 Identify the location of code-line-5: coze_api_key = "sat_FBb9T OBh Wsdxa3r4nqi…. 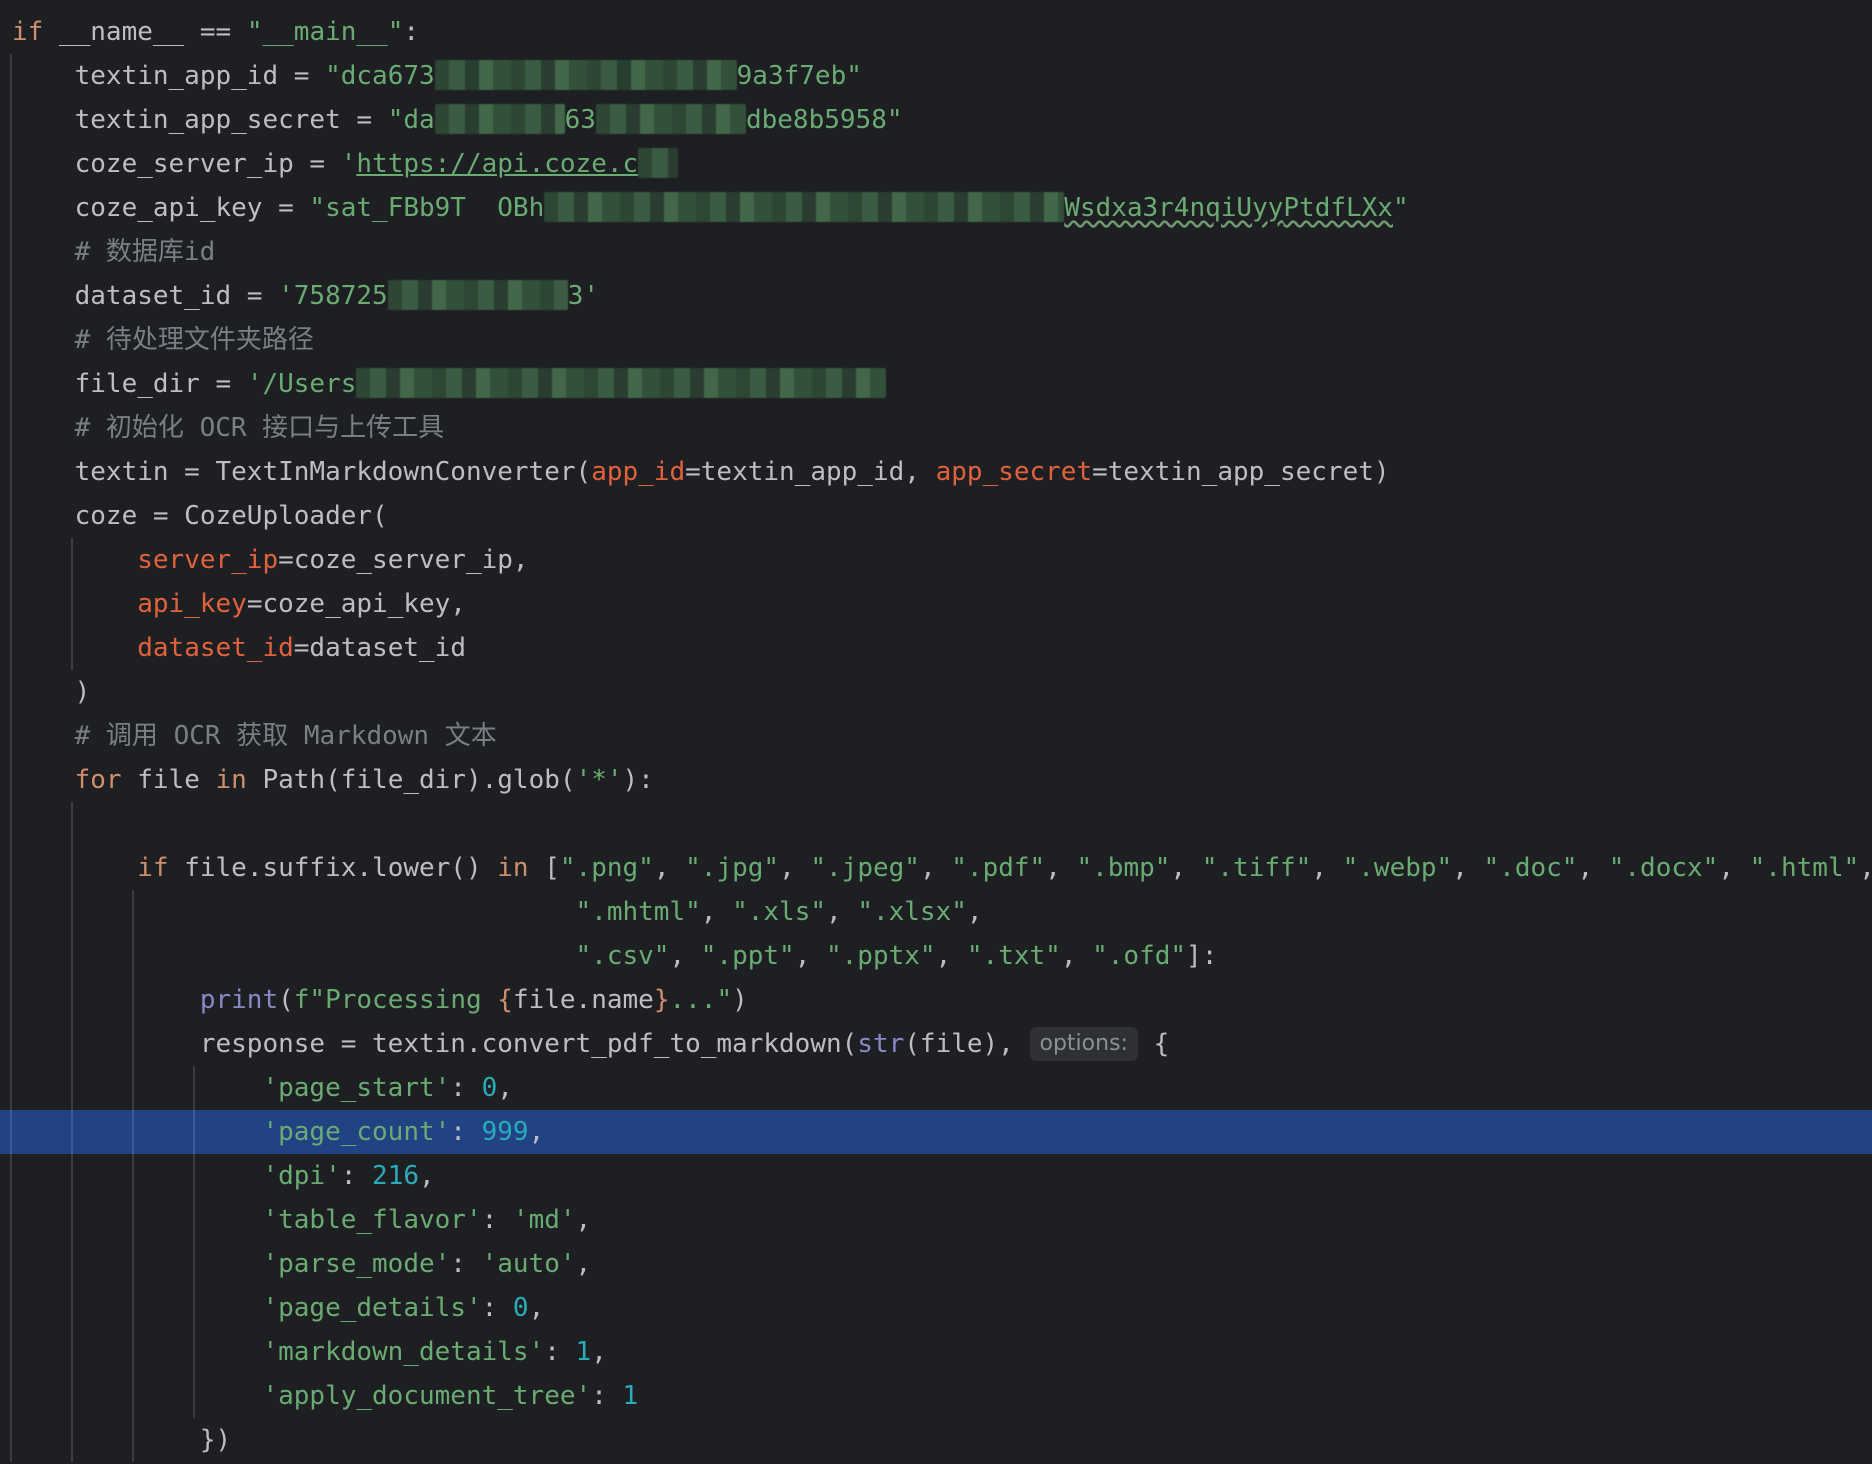
(936, 208).